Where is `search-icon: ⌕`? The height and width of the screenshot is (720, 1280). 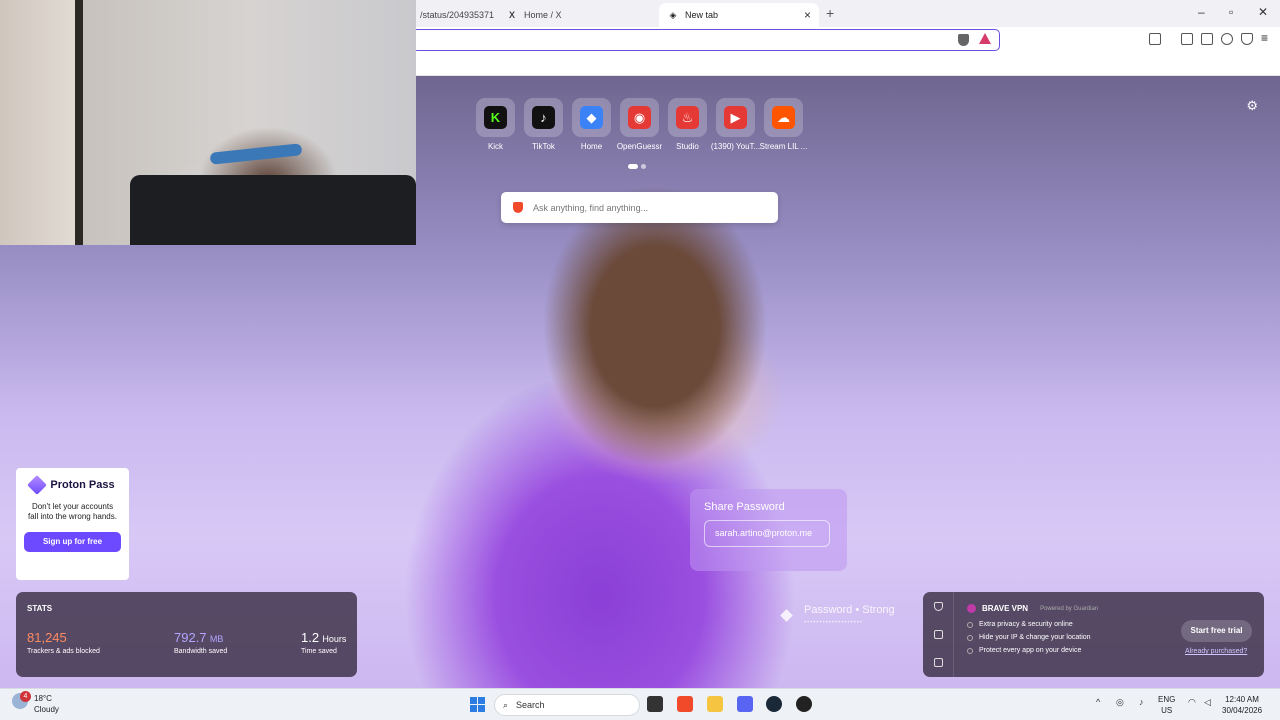
search-icon: ⌕ is located at coordinates (506, 704).